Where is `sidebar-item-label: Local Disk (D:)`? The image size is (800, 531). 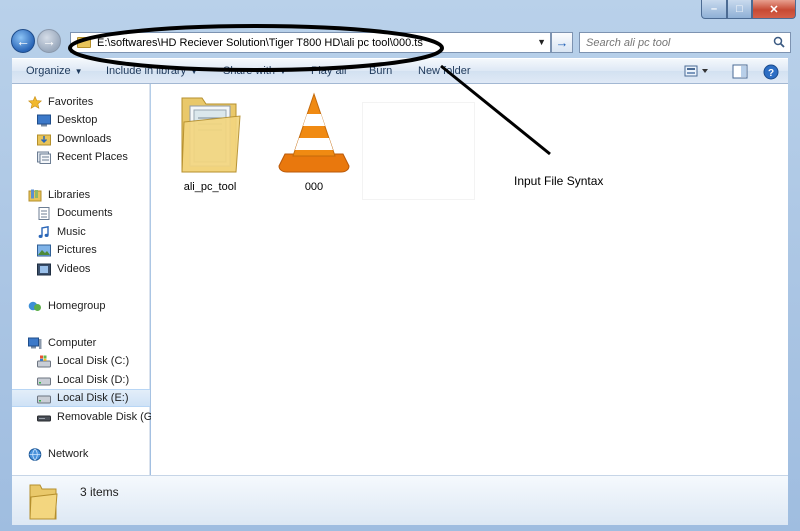
sidebar-item-label: Local Disk (D:) is located at coordinates (93, 380).